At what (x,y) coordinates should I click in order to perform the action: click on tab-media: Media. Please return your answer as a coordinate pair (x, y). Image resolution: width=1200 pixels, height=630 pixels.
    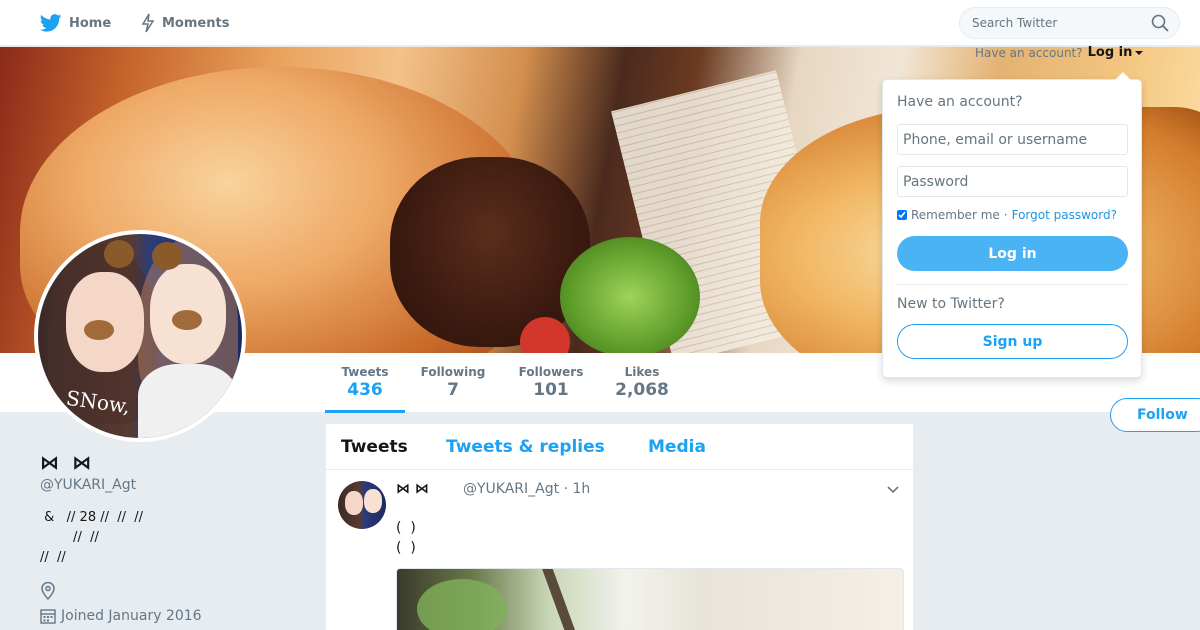
    Looking at the image, I should click on (677, 447).